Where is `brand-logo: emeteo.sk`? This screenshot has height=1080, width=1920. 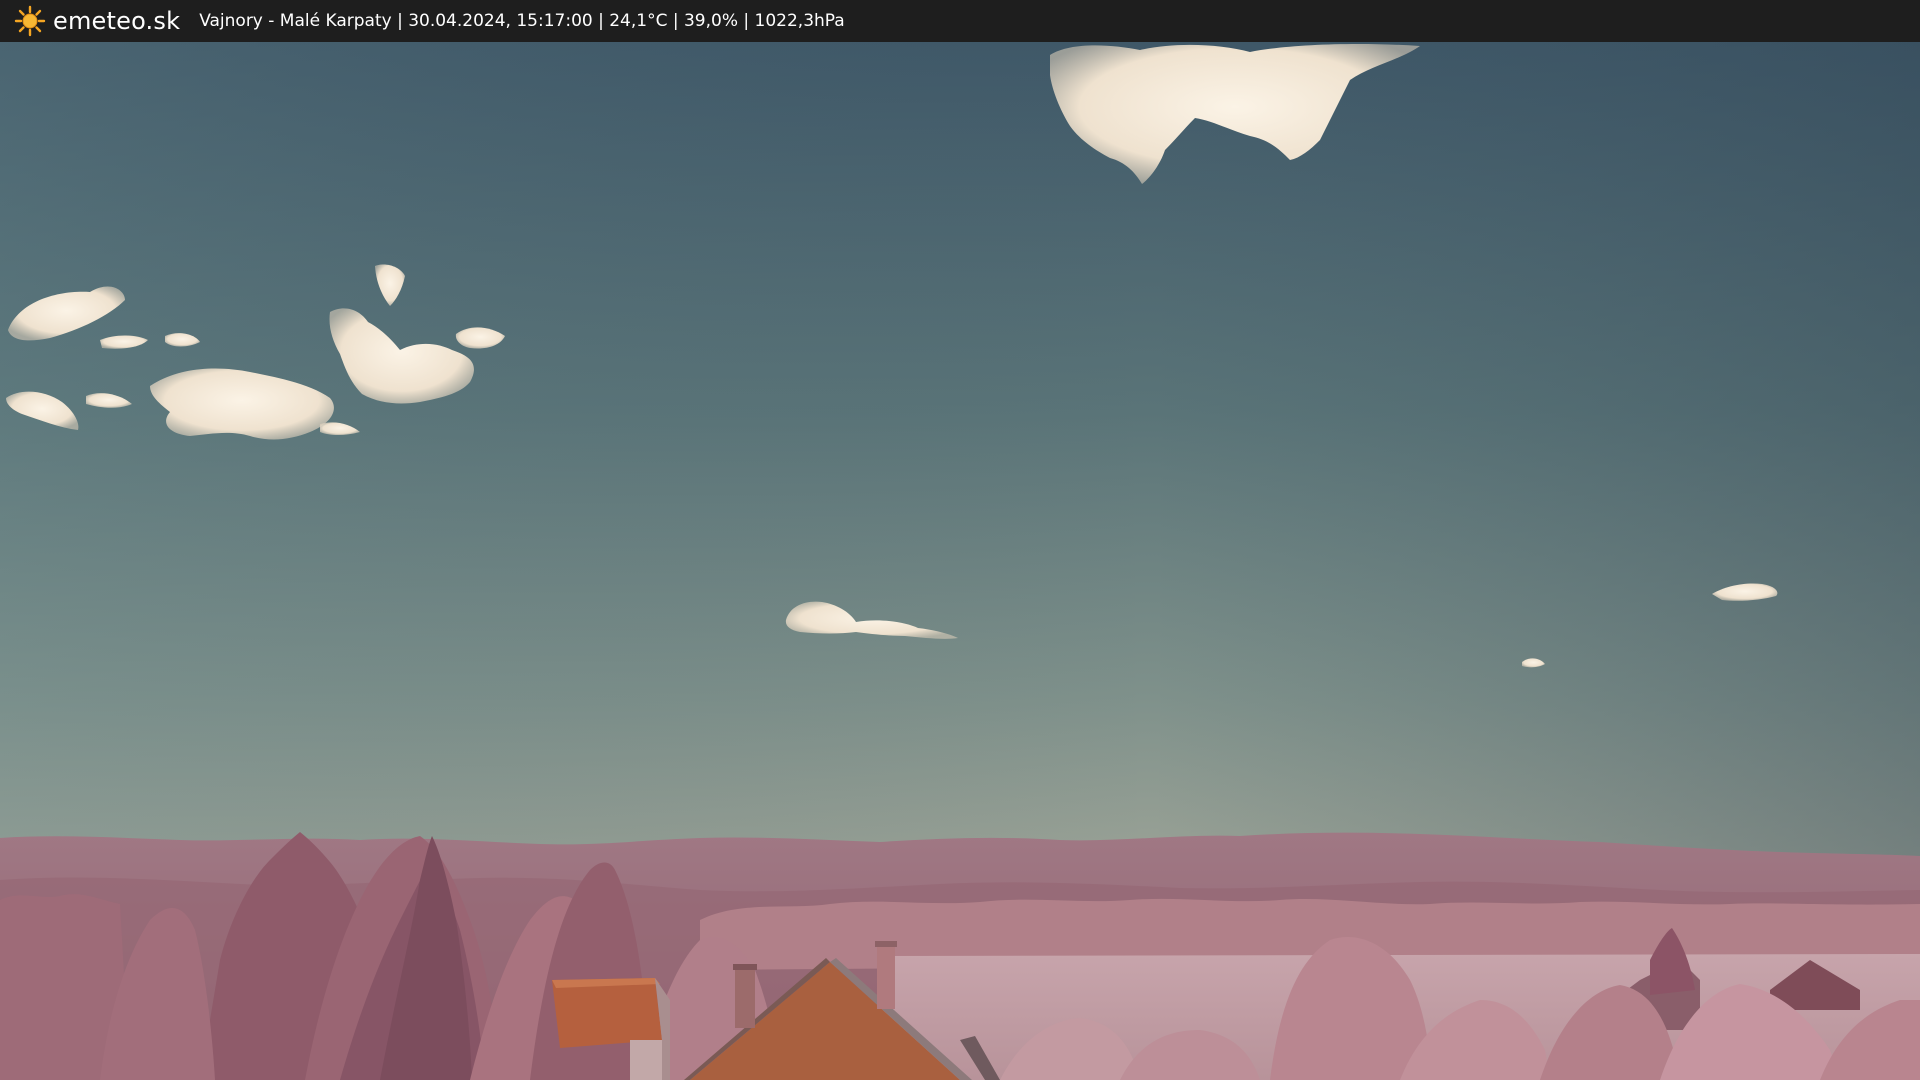
brand-logo: emeteo.sk is located at coordinates (97, 21).